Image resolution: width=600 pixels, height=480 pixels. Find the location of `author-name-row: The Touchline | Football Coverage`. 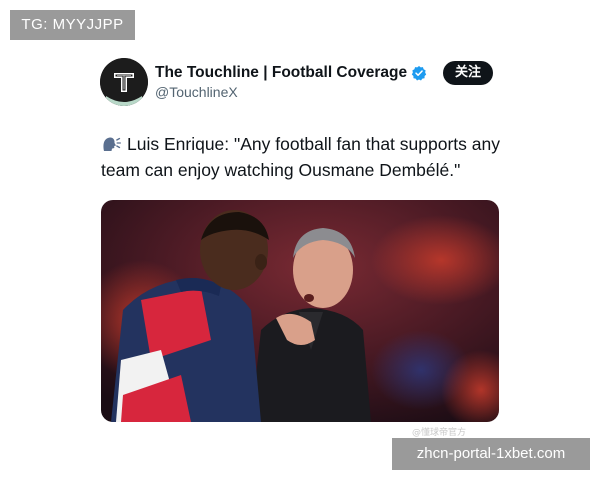

author-name-row: The Touchline | Football Coverage is located at coordinates (291, 73).